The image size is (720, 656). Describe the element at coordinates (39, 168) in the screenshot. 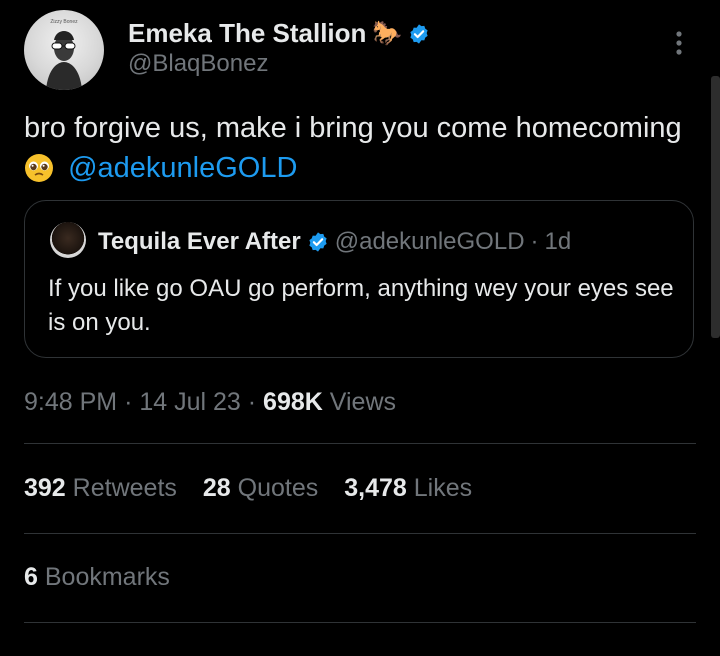

I see `pleading-face-emoji-icon` at that location.